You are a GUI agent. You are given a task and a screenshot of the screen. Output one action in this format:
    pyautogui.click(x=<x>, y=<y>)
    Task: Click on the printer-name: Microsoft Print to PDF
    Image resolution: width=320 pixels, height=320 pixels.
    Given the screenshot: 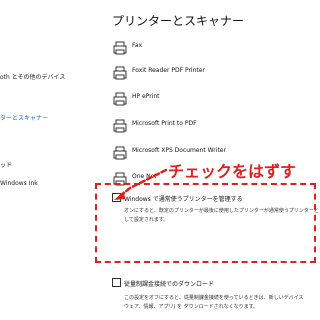 What is the action you would take?
    pyautogui.click(x=164, y=123)
    